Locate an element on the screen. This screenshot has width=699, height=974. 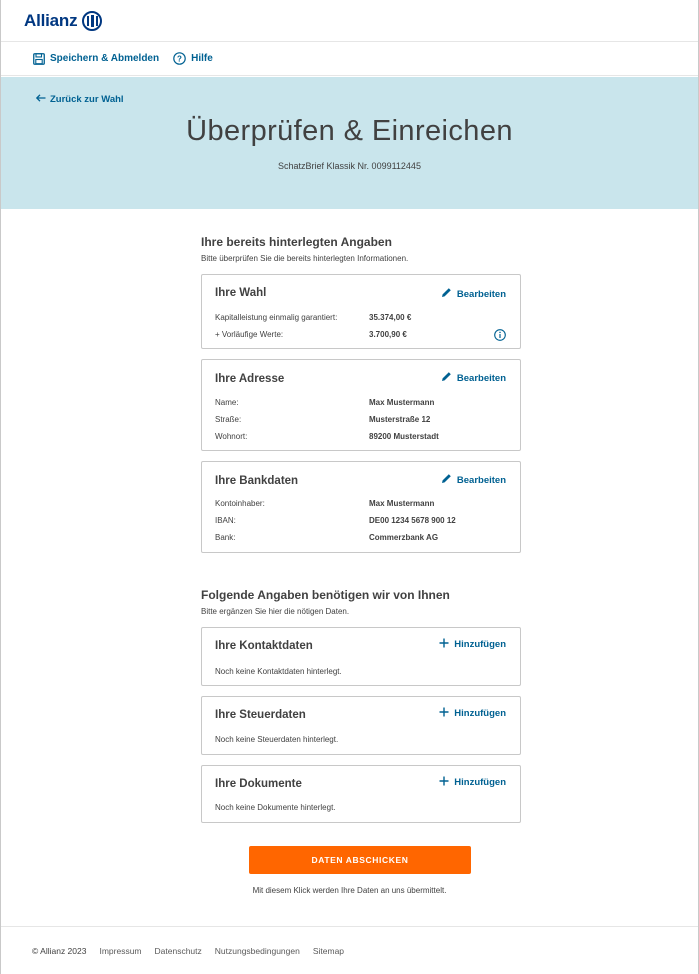
edit-address-button: Bearbeiten is located at coordinates (473, 378).